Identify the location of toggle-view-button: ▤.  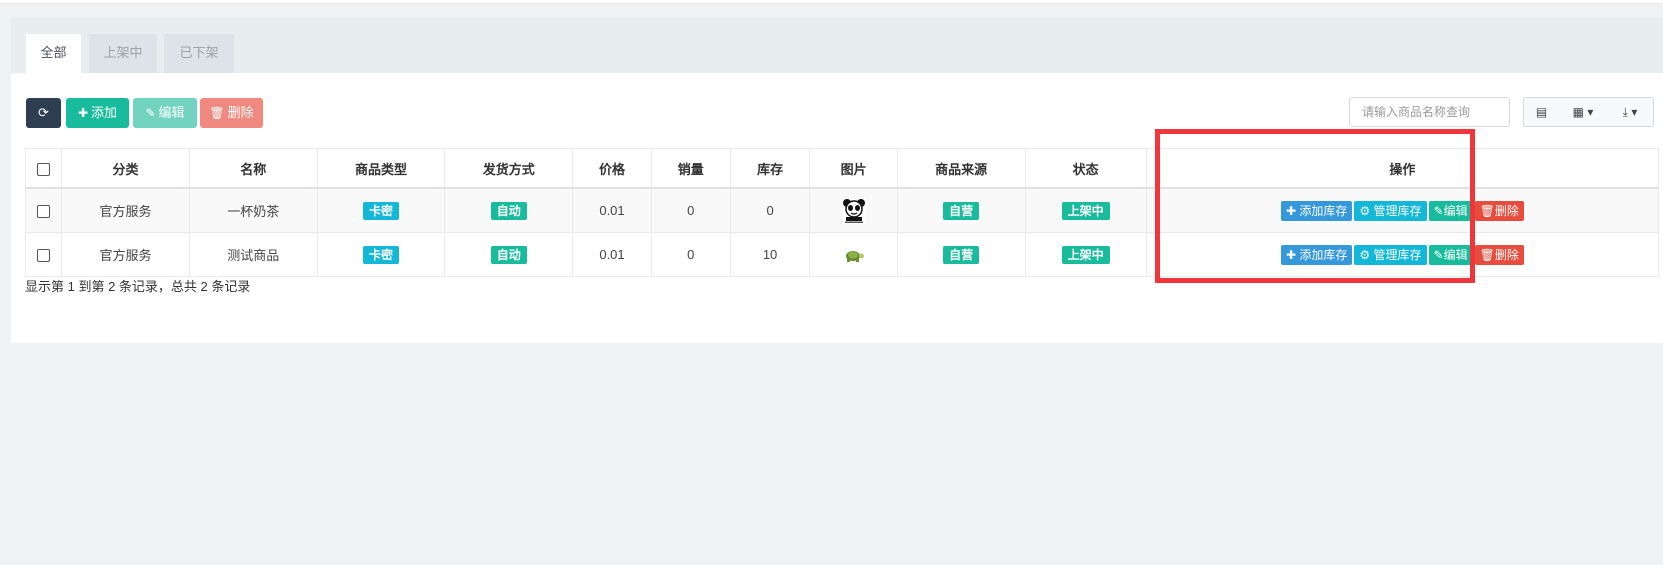
(1541, 112).